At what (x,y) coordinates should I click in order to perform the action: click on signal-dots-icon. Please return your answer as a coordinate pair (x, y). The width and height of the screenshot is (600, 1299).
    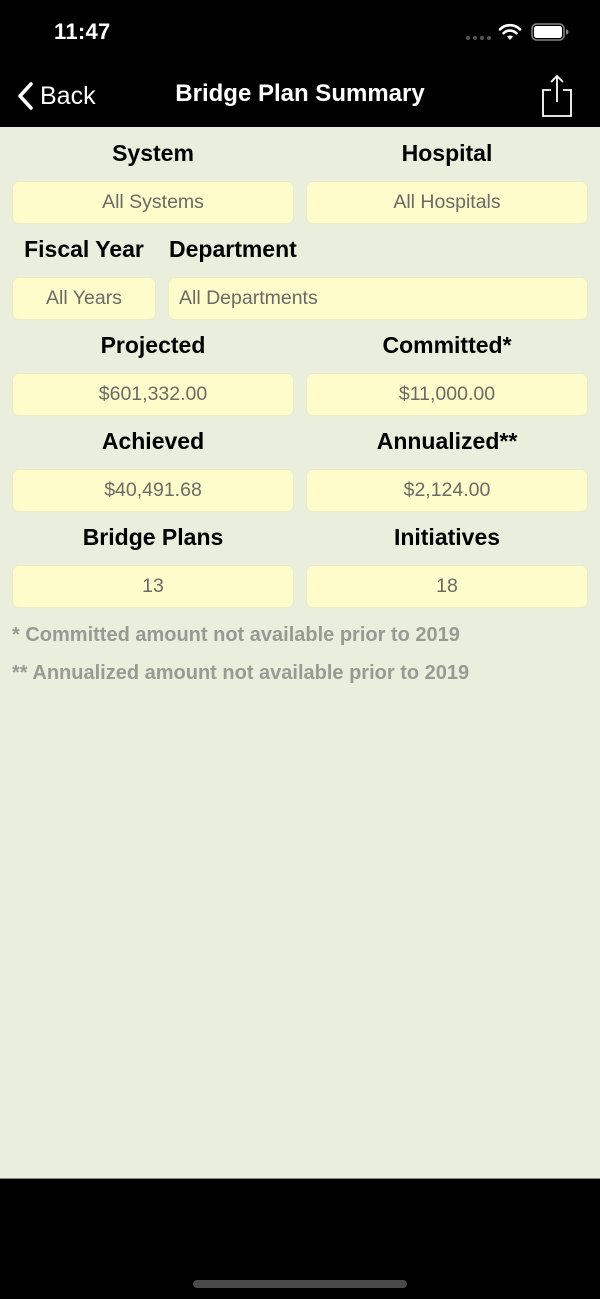
    Looking at the image, I should click on (478, 38).